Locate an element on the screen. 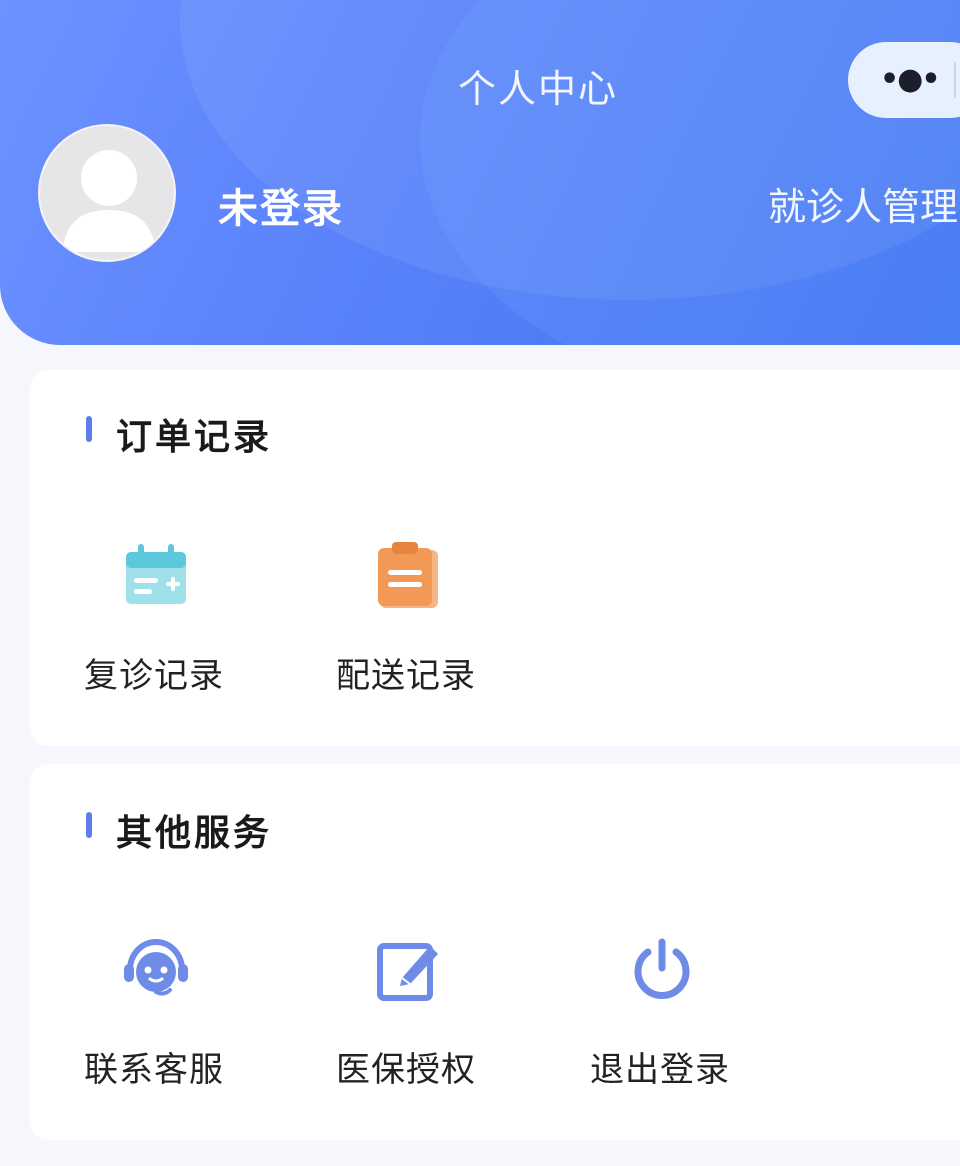 The height and width of the screenshot is (1166, 960). default-avatar-icon is located at coordinates (109, 201).